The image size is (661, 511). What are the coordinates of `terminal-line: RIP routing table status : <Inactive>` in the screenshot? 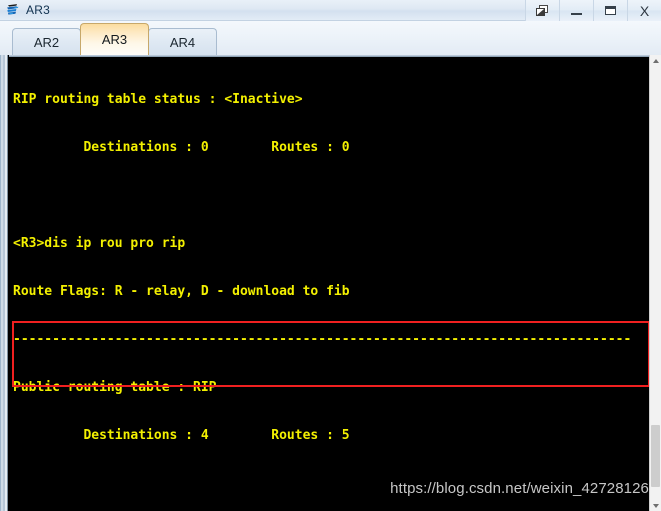 It's located at (158, 99).